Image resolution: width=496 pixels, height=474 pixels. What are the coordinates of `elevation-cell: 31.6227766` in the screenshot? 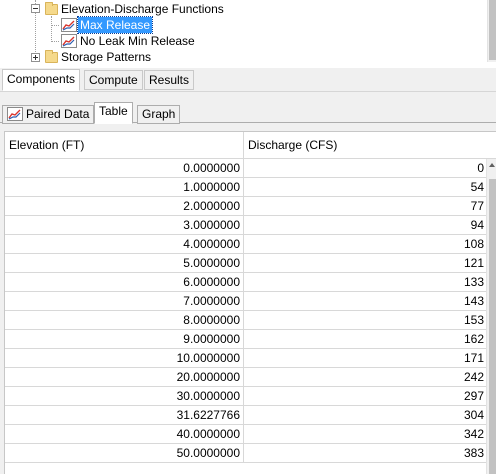 It's located at (124, 415).